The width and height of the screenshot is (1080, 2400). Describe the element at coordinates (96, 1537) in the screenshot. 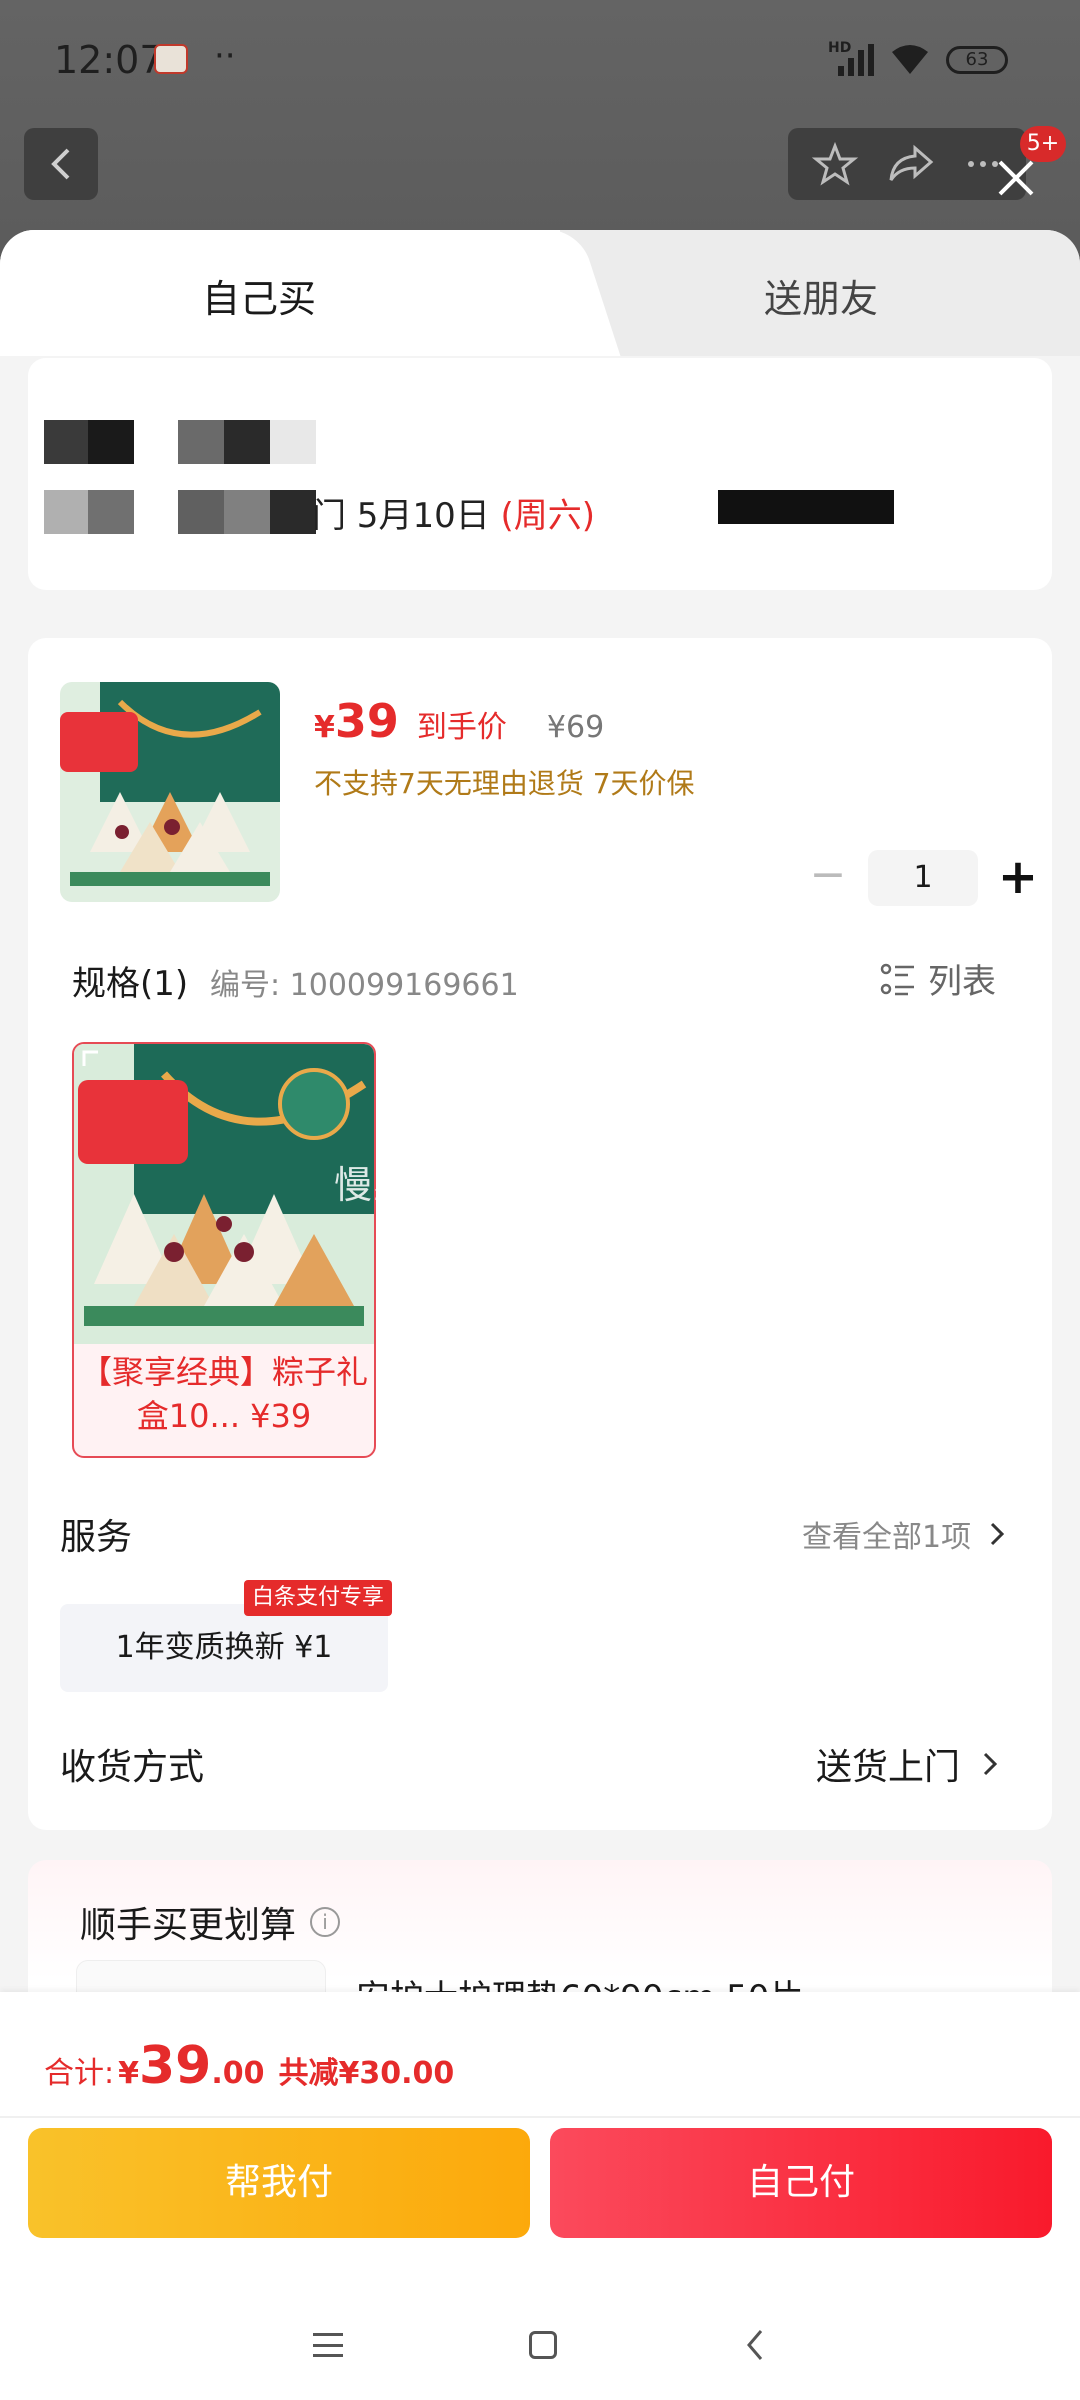

I see `service-title: 服务` at that location.